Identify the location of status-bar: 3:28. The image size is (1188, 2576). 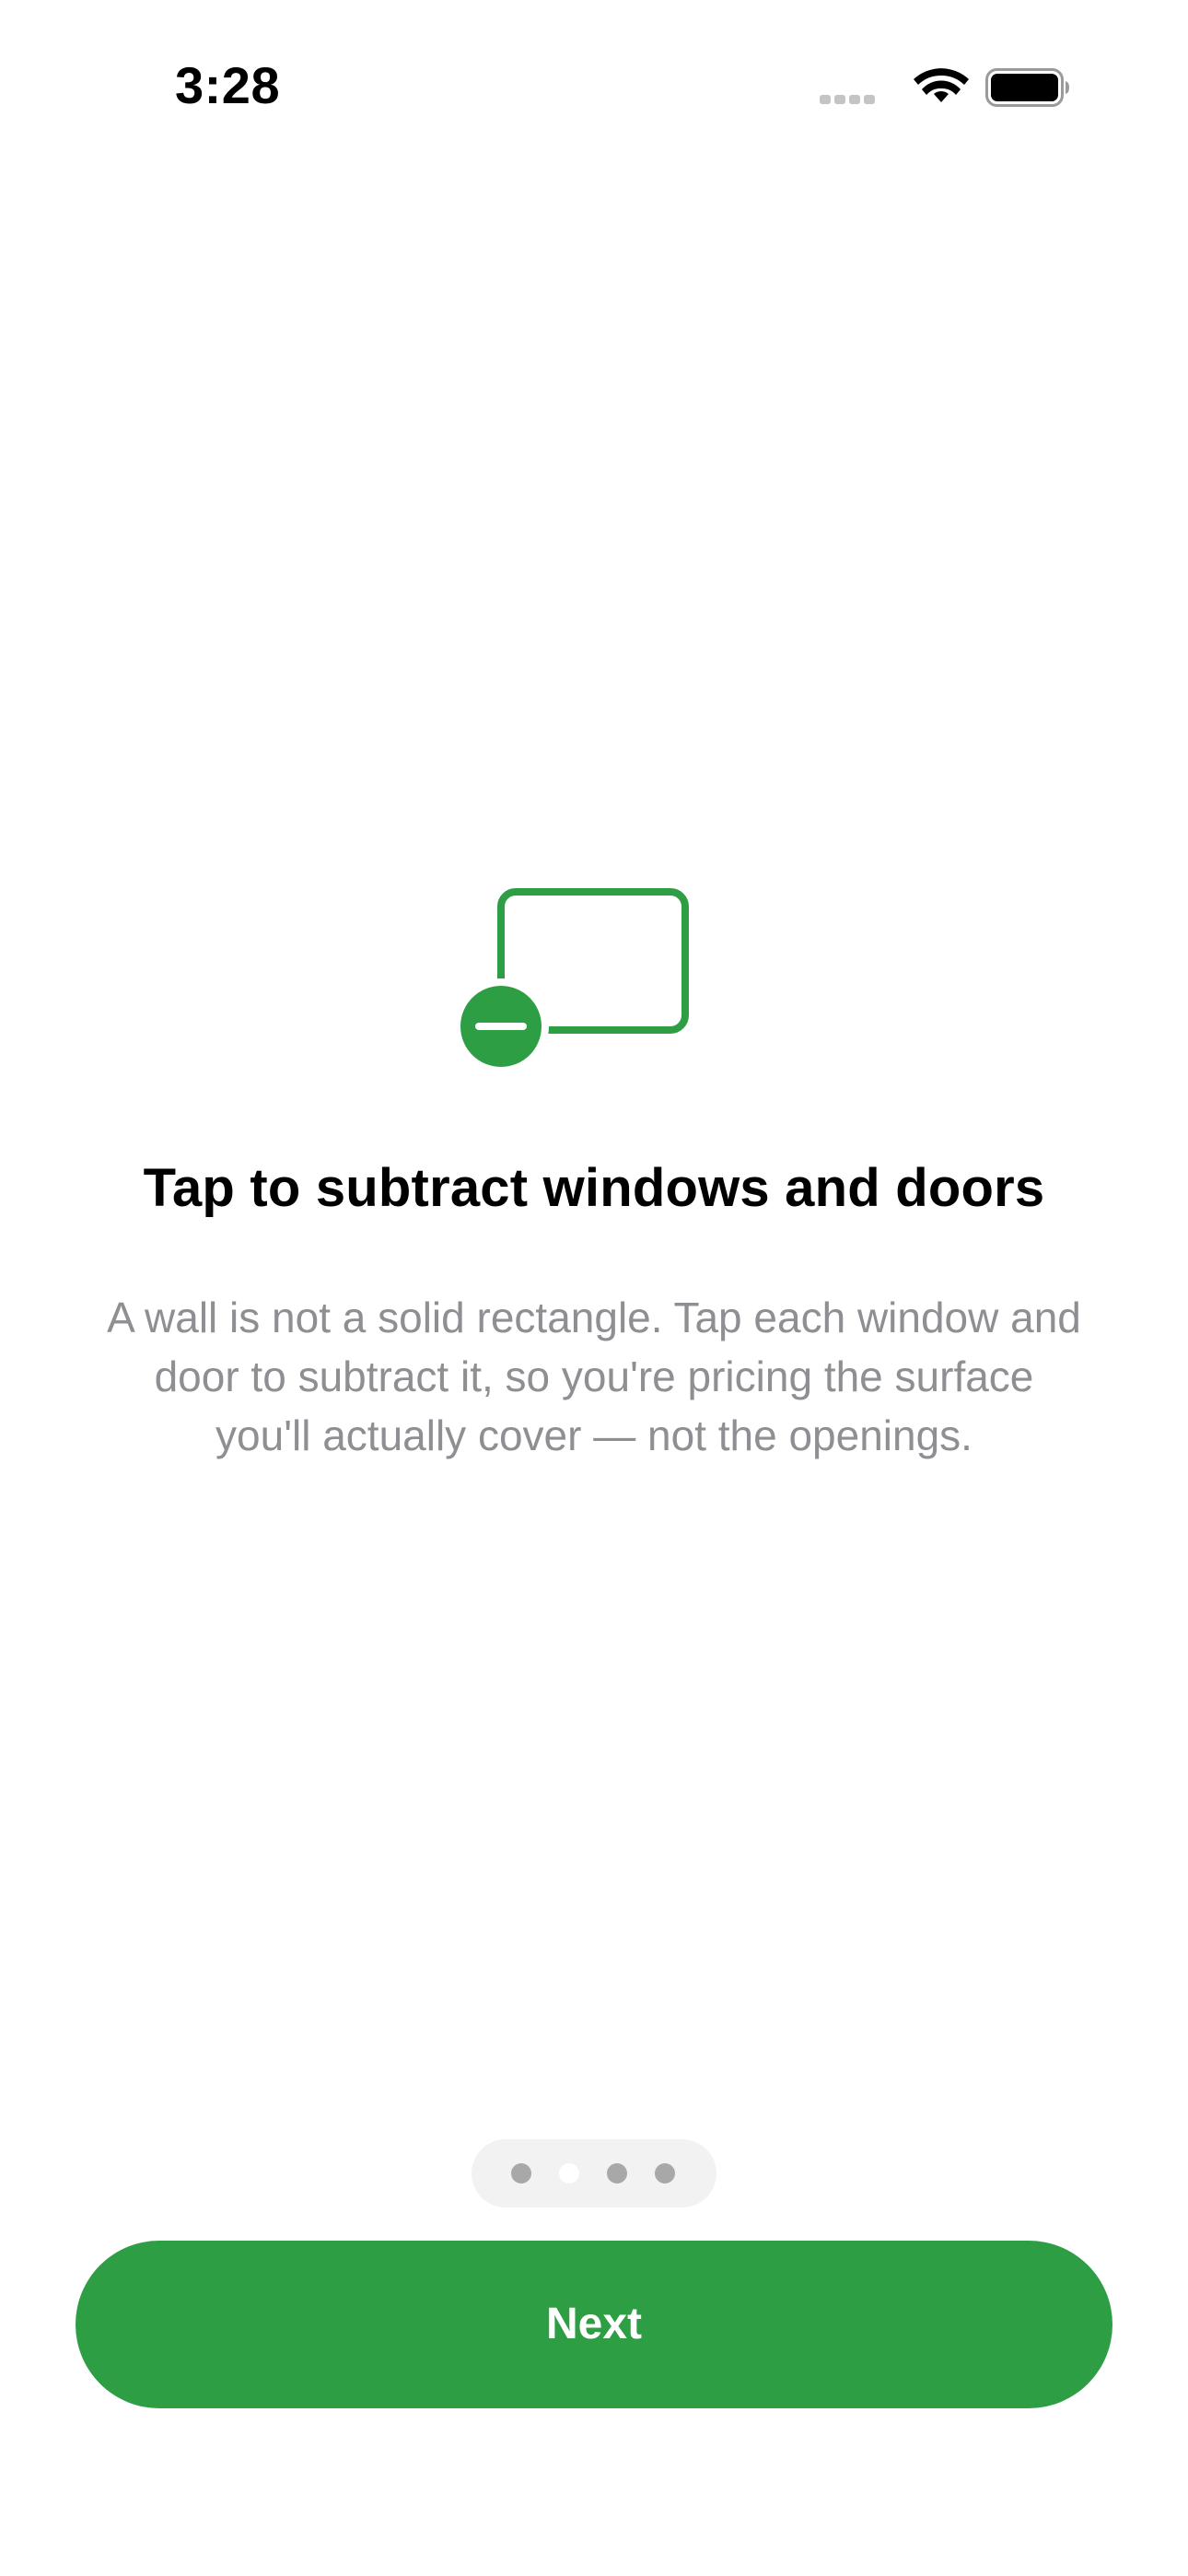
(594, 87).